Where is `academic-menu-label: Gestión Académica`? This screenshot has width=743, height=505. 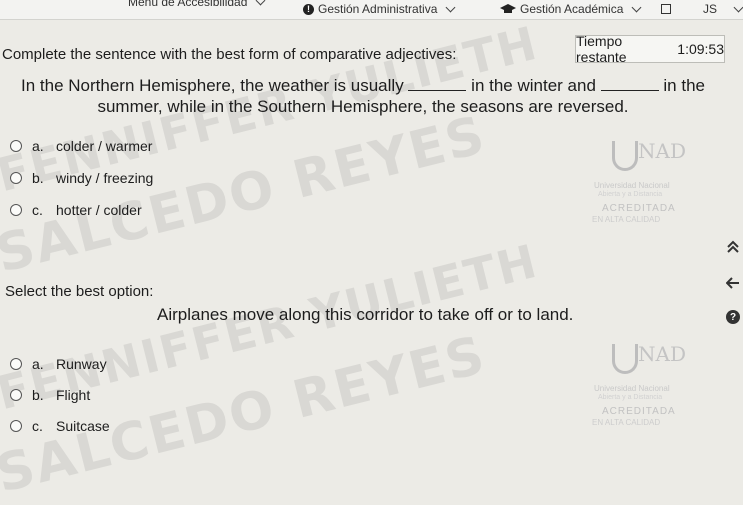 academic-menu-label: Gestión Académica is located at coordinates (572, 9).